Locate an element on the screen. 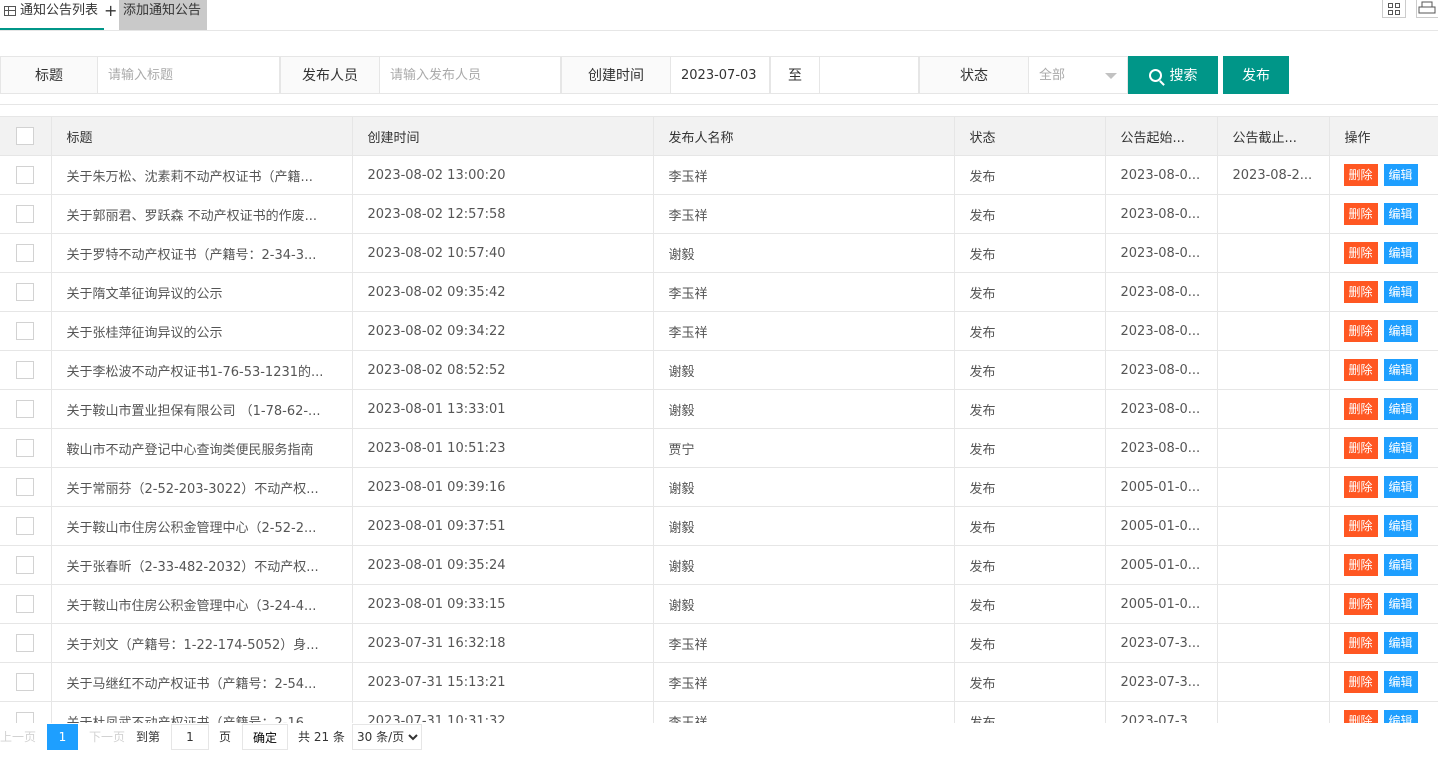 Image resolution: width=1438 pixels, height=758 pixels. created-from-input is located at coordinates (720, 75).